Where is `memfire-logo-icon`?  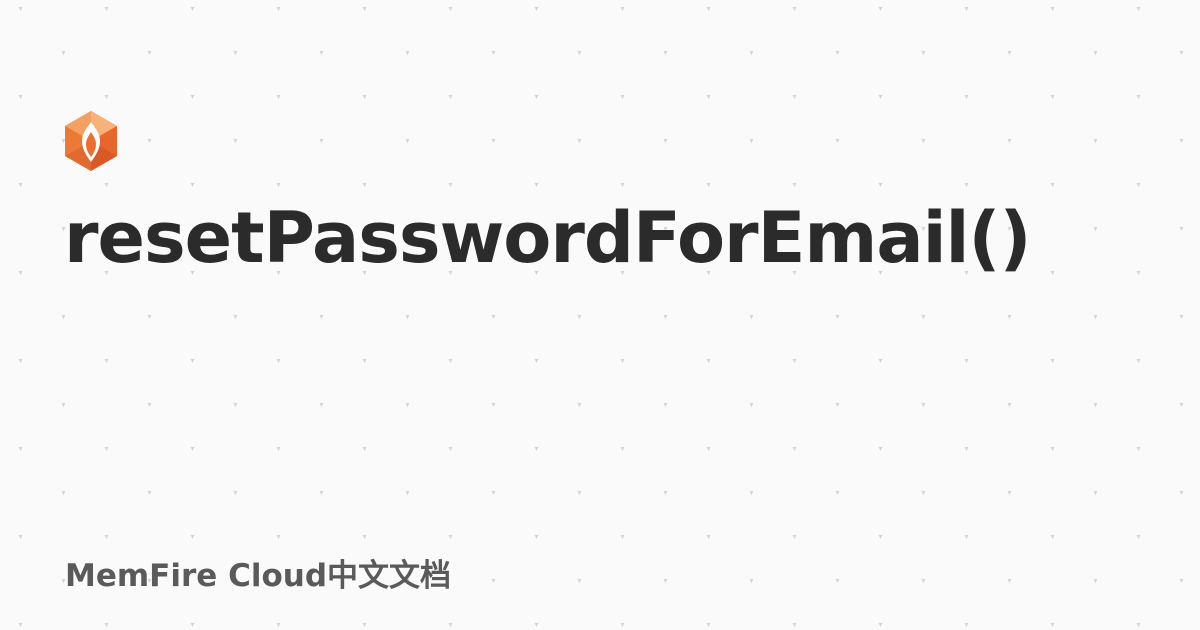 memfire-logo-icon is located at coordinates (91, 141).